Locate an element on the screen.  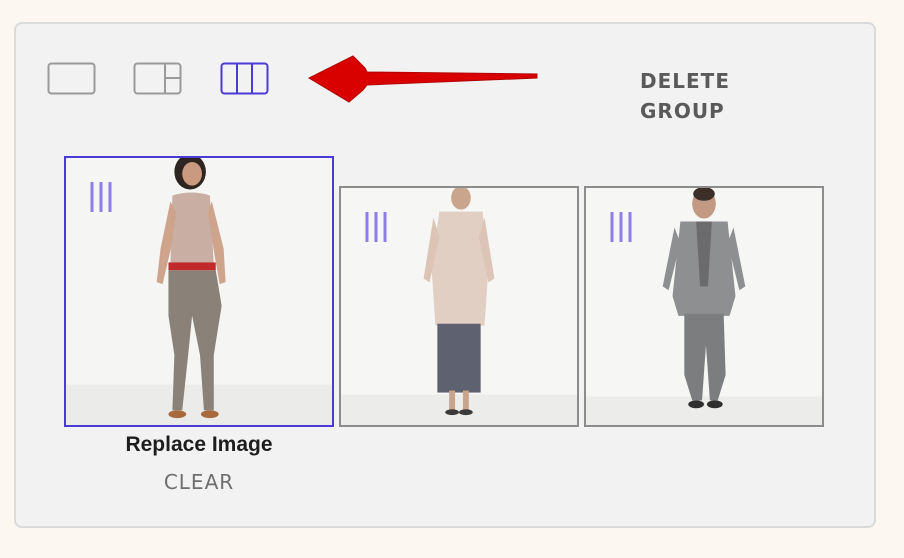
layout-split-button is located at coordinates (158, 79).